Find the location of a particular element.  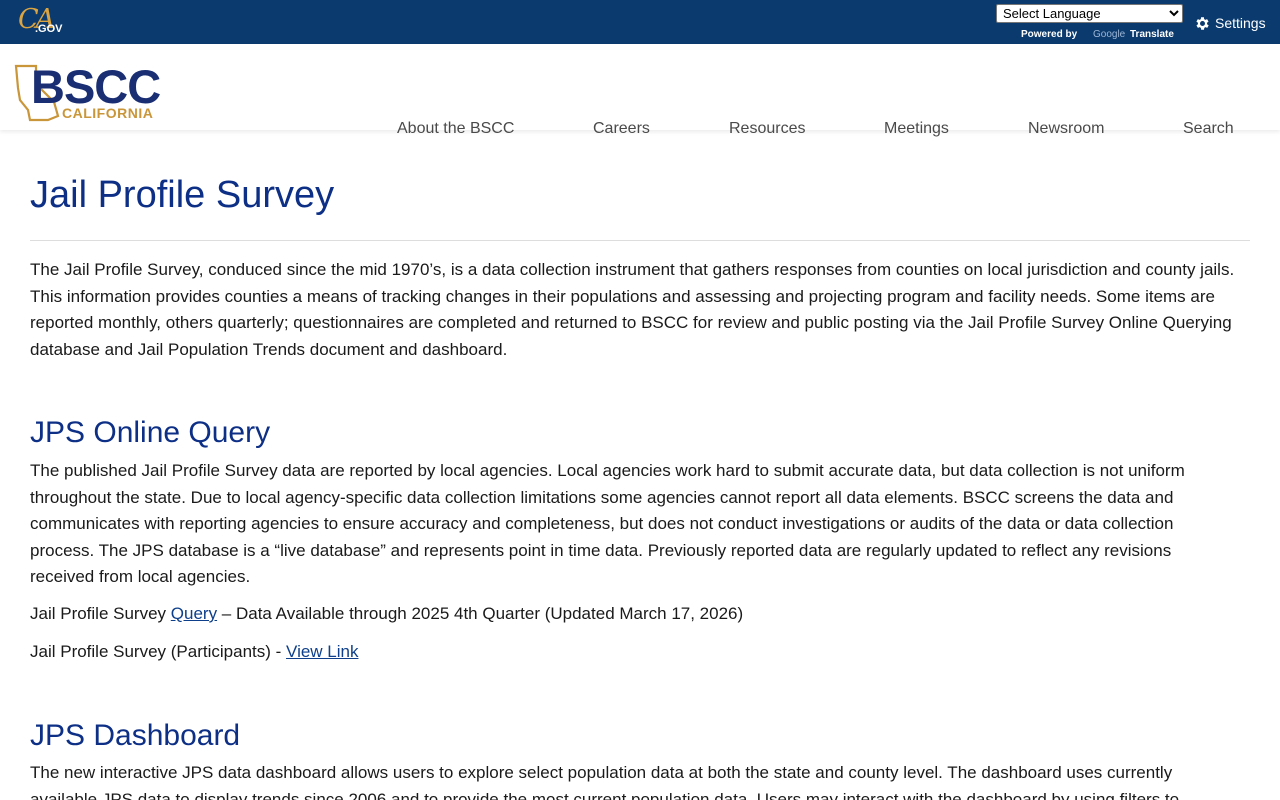

ca-gov-logo-gov: .GOV is located at coordinates (49, 29).